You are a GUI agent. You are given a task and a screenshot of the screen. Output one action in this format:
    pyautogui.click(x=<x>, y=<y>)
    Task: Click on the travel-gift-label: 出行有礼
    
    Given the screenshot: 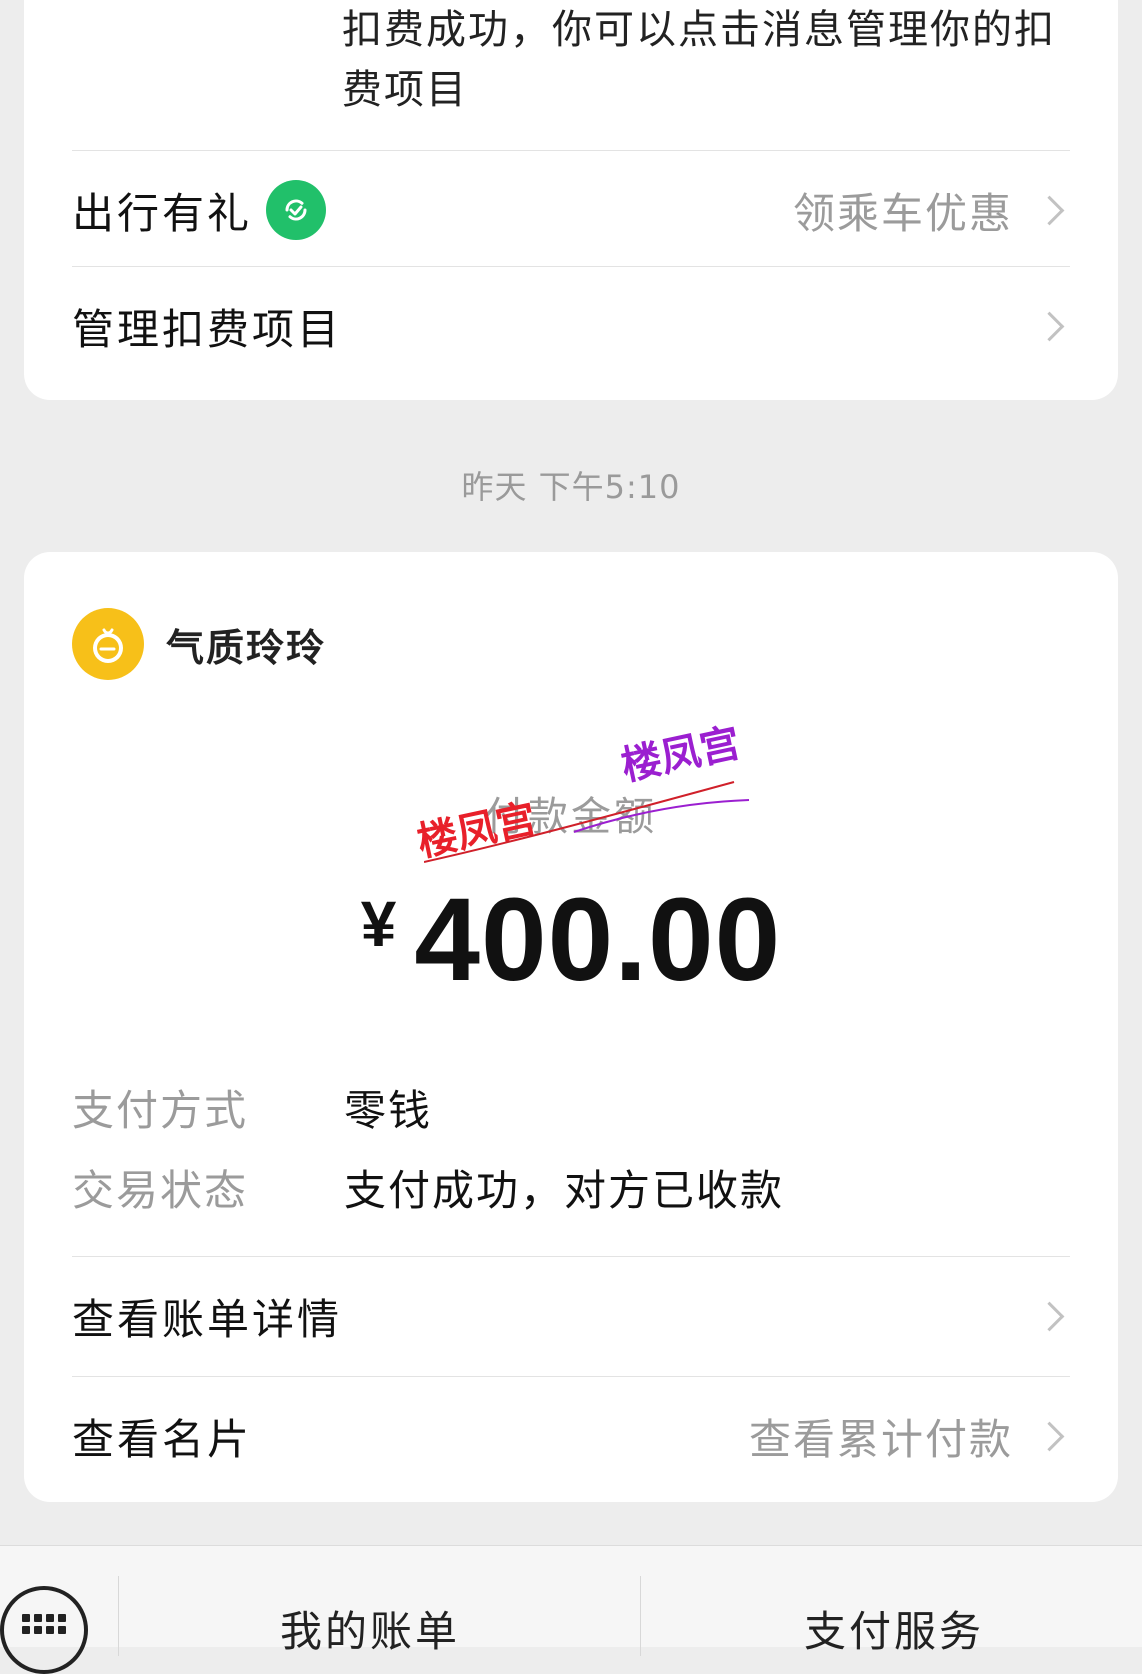 What is the action you would take?
    pyautogui.click(x=162, y=213)
    